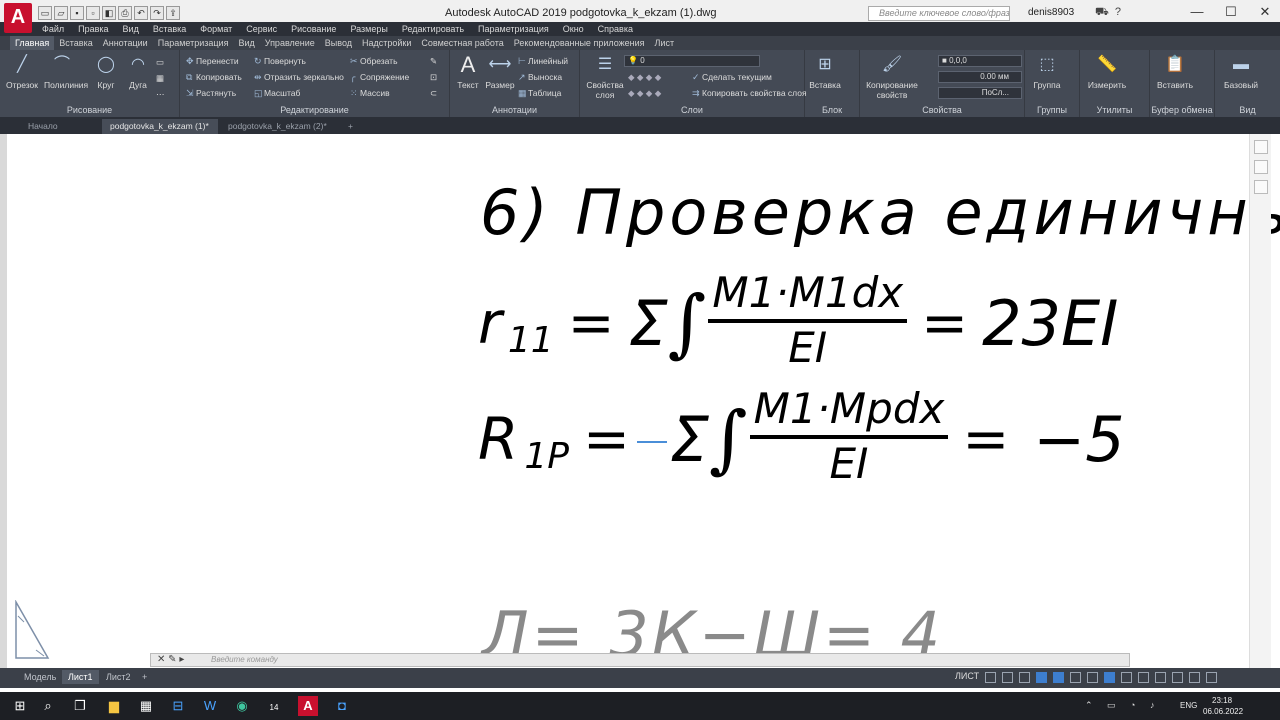  Describe the element at coordinates (160, 94) in the screenshot. I see `more-draw-icon: ⋯` at that location.